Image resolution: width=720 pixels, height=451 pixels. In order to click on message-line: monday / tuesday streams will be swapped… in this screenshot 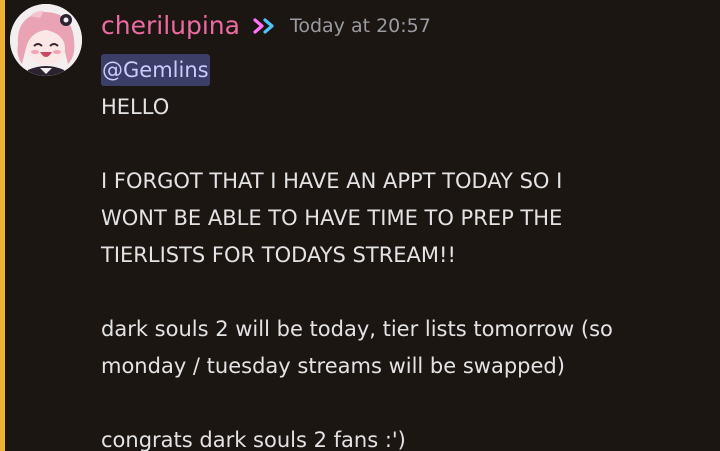, I will do `click(333, 366)`.